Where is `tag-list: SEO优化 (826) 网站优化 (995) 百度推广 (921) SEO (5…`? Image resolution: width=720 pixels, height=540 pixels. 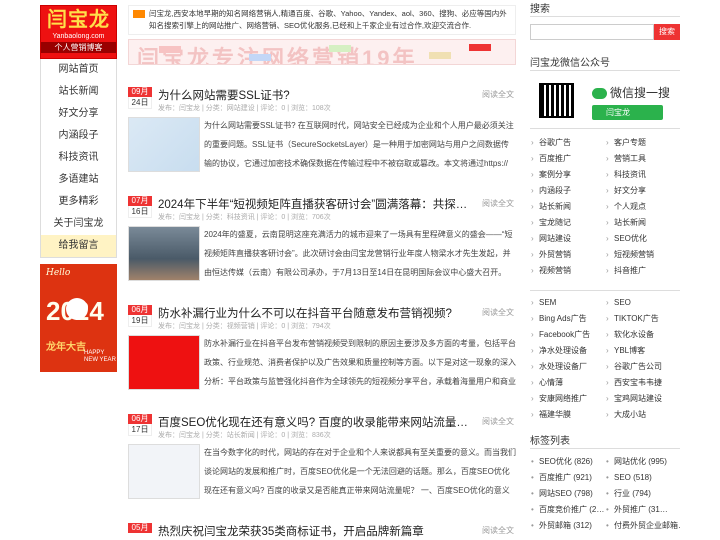 tag-list: SEO优化 (826) 网站优化 (995) 百度推广 (921) SEO (5… is located at coordinates (605, 494).